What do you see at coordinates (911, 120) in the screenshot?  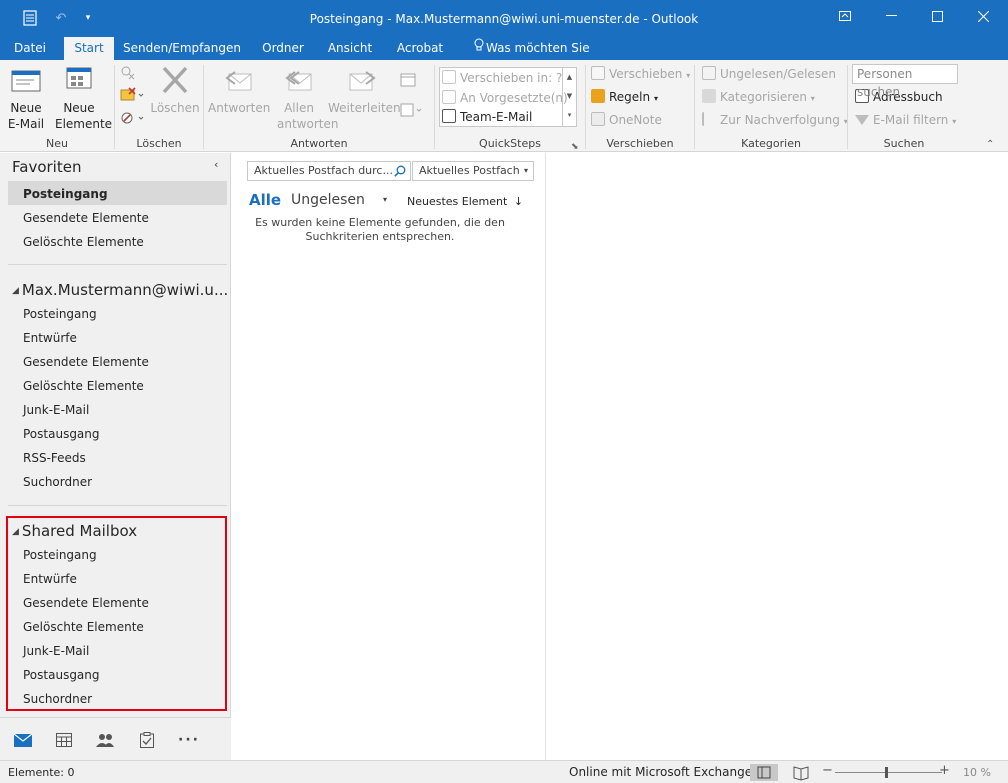 I see `filter-email-label: E-Mail filtern` at bounding box center [911, 120].